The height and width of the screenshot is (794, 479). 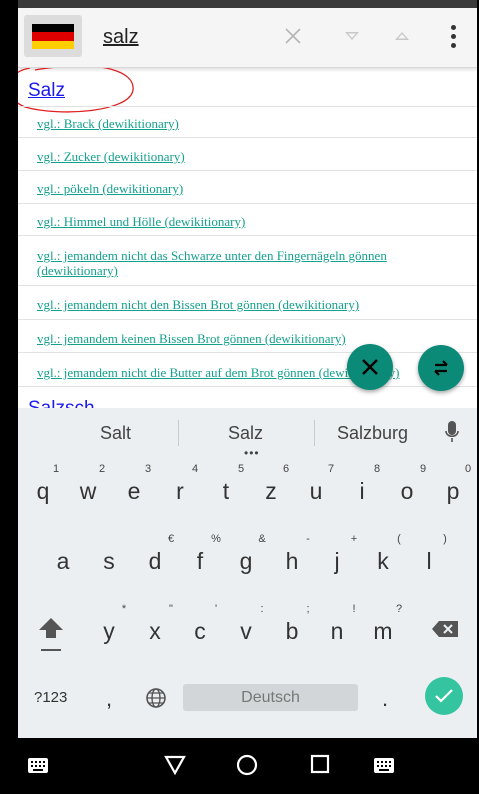 I want to click on result-link: vgl.: Zucker (dewikitionary), so click(x=252, y=156).